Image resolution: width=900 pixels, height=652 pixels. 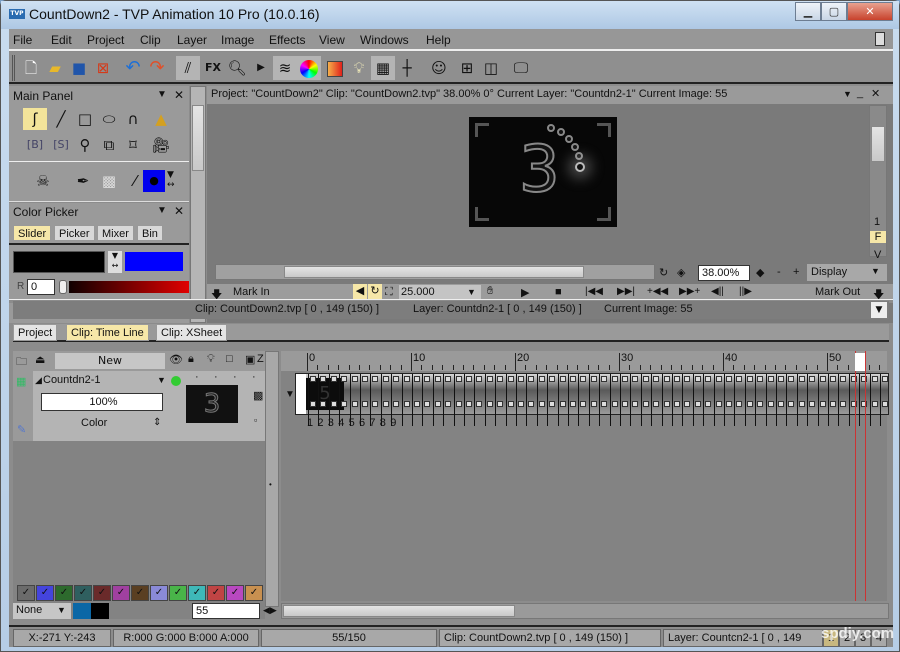 I want to click on monitor-icon: 🖵, so click(x=521, y=68).